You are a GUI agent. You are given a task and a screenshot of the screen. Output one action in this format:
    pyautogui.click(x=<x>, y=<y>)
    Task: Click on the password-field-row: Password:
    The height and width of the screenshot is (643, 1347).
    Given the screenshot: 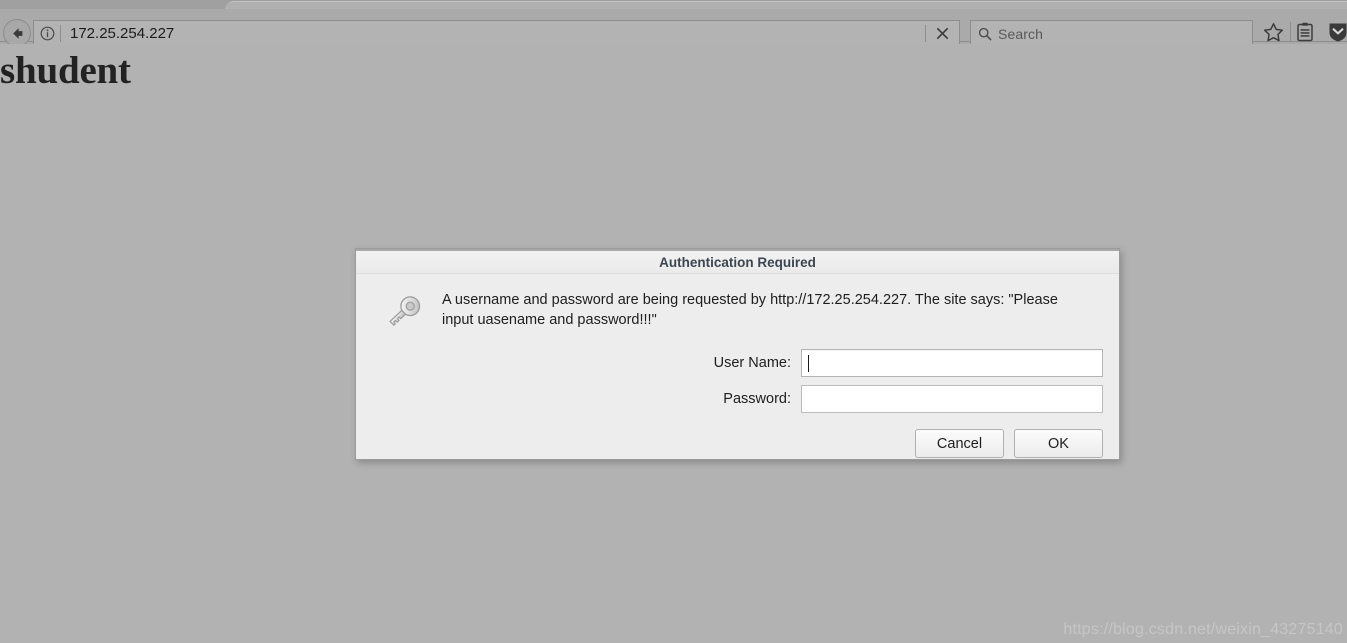 What is the action you would take?
    pyautogui.click(x=737, y=399)
    